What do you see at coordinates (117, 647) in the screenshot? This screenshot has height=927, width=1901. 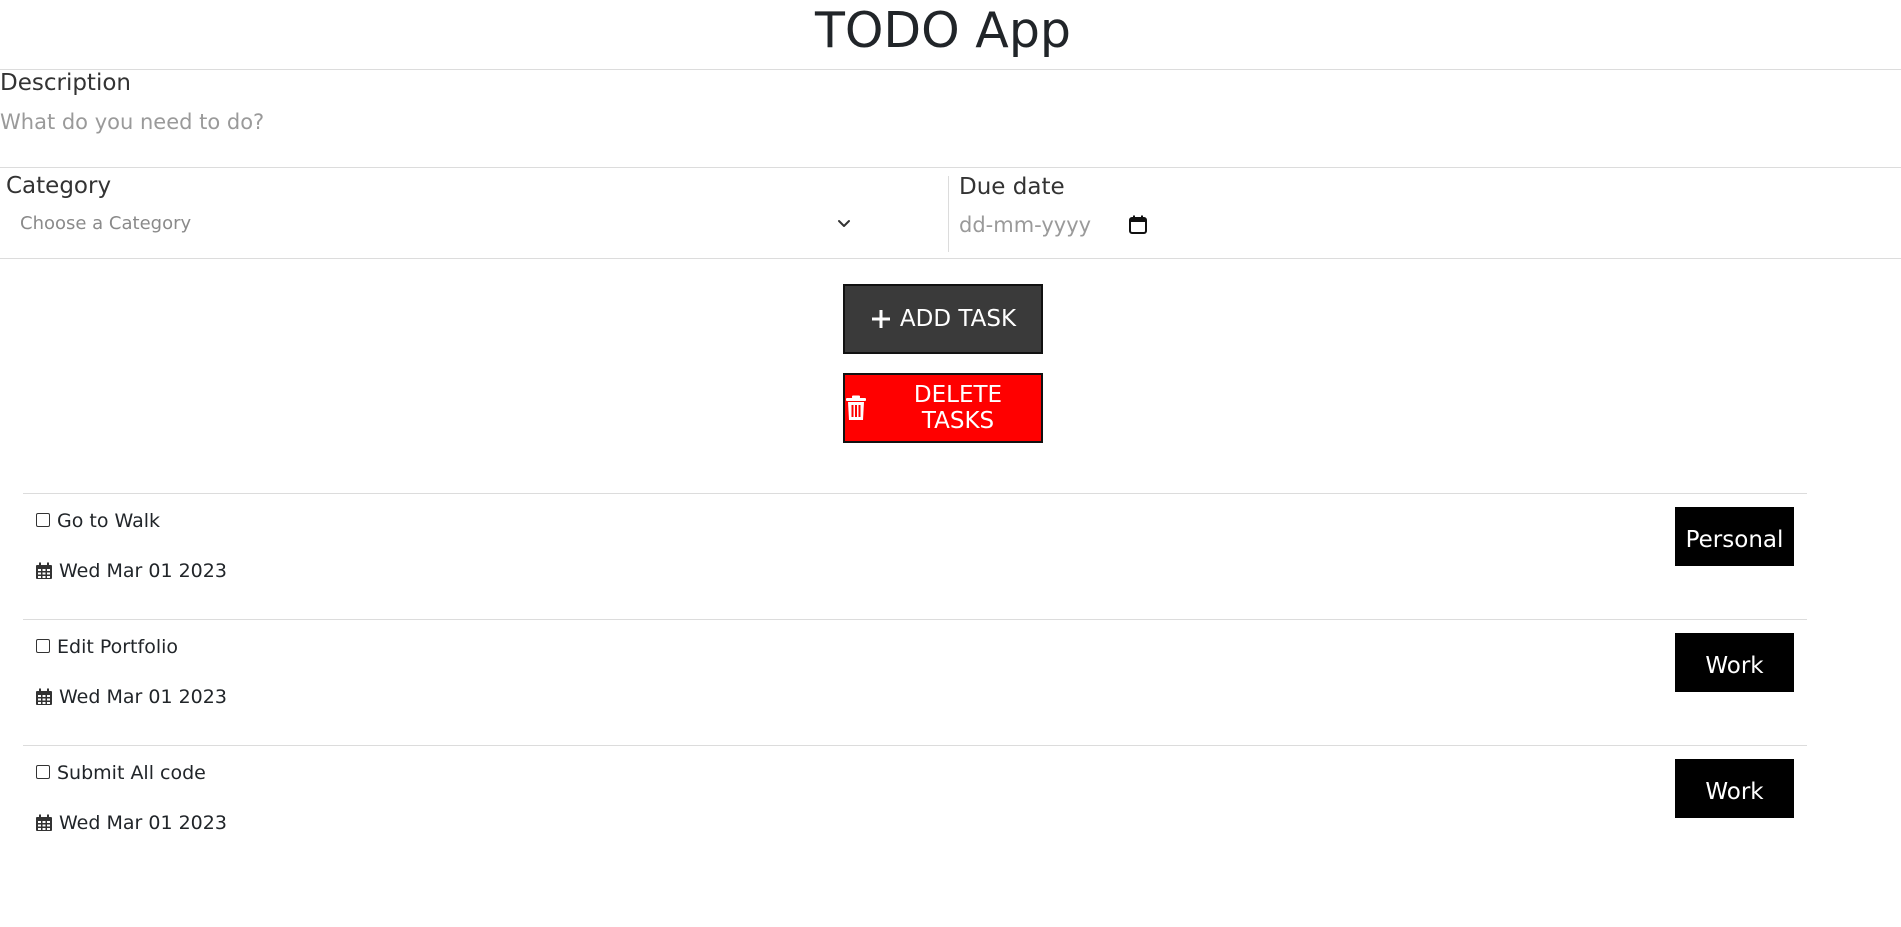 I see `task-description: Edit Portfolio` at bounding box center [117, 647].